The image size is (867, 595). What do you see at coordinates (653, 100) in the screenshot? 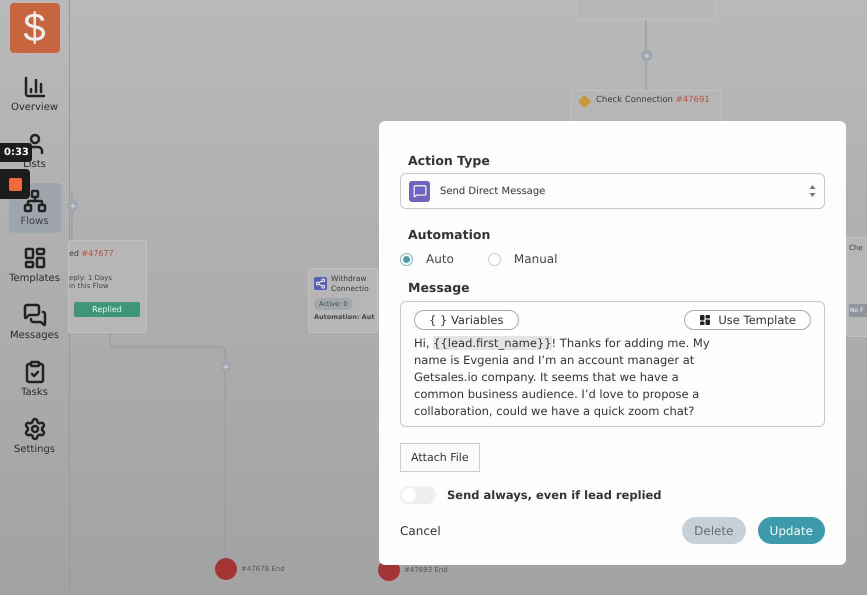
I see `node-title: Check Connection #47691` at bounding box center [653, 100].